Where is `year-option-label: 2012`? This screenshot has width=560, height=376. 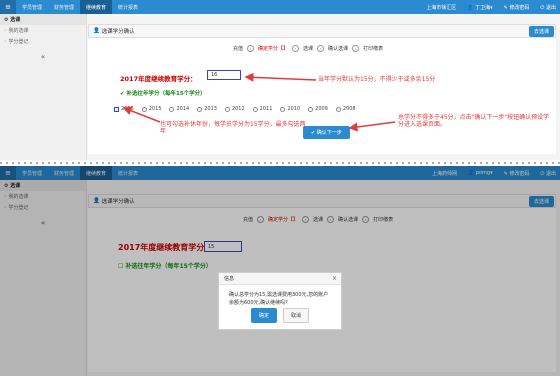 year-option-label: 2012 is located at coordinates (238, 109).